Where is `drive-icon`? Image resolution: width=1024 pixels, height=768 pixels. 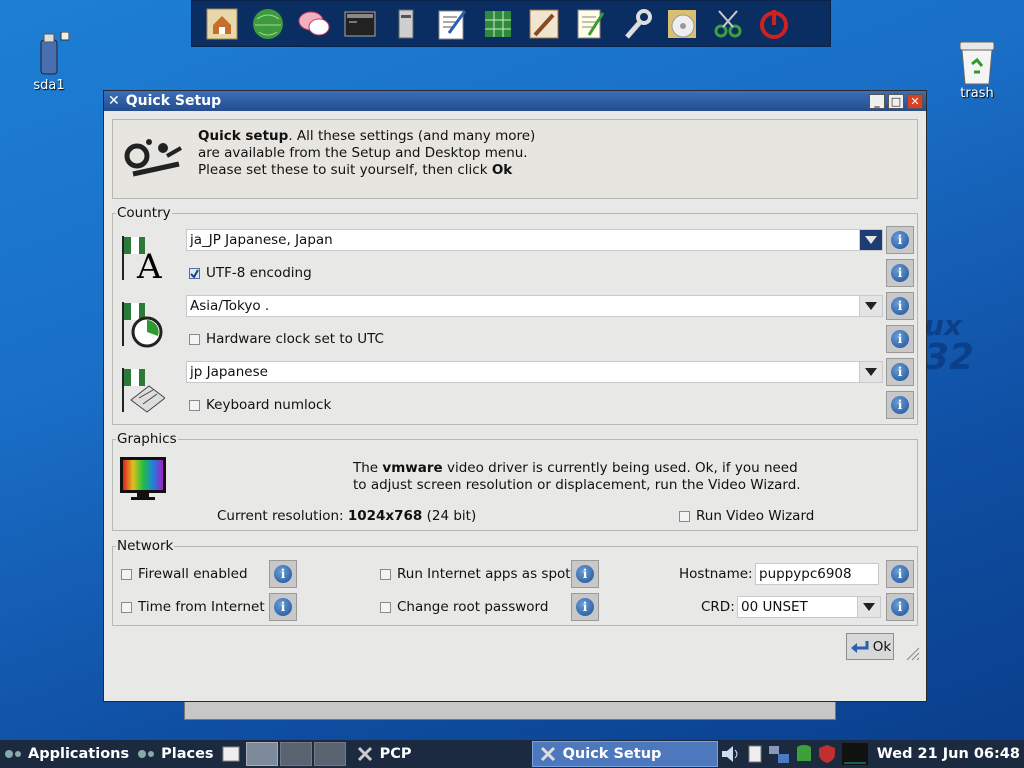 drive-icon is located at coordinates (406, 24).